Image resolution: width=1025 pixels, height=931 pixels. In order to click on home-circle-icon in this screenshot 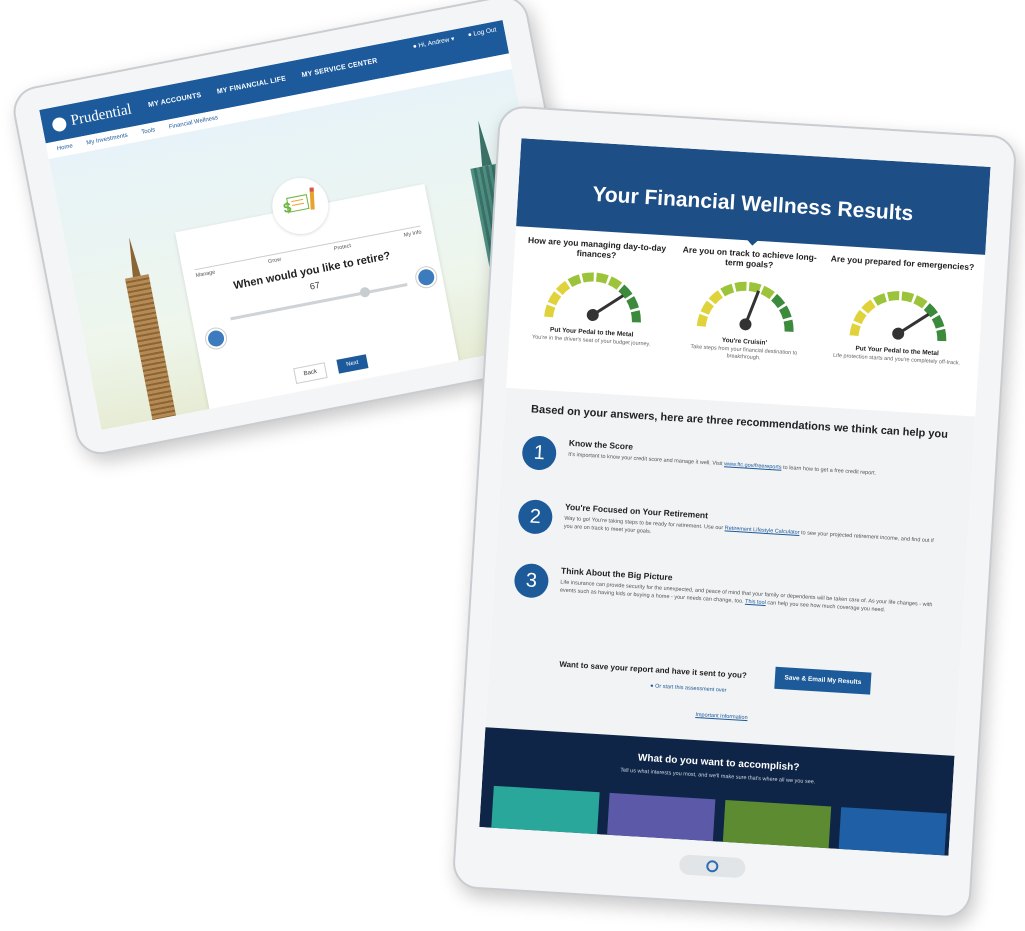, I will do `click(712, 866)`.